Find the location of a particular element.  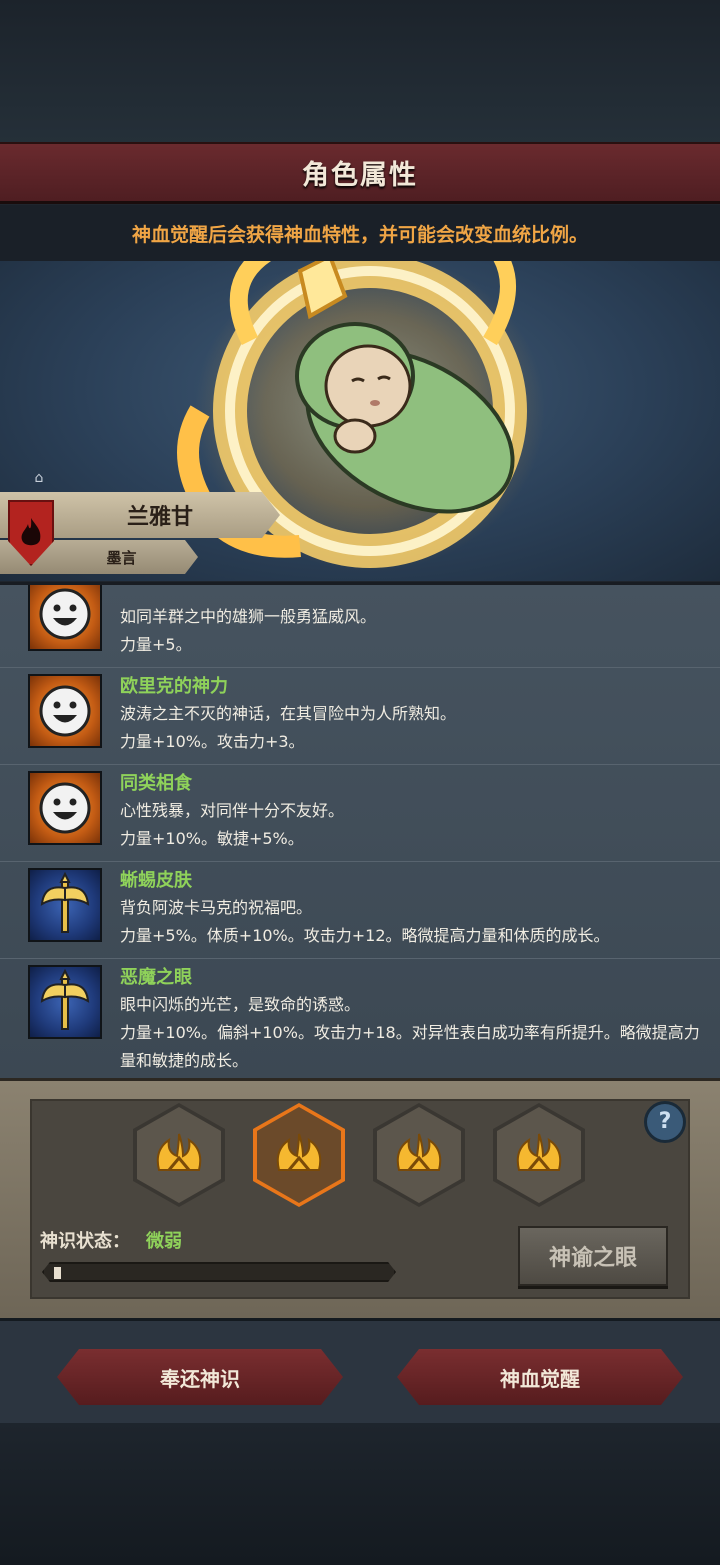

trait-row: 如同羊群之中的雄狮一般勇猛威风。 力量+5。 is located at coordinates (360, 626).